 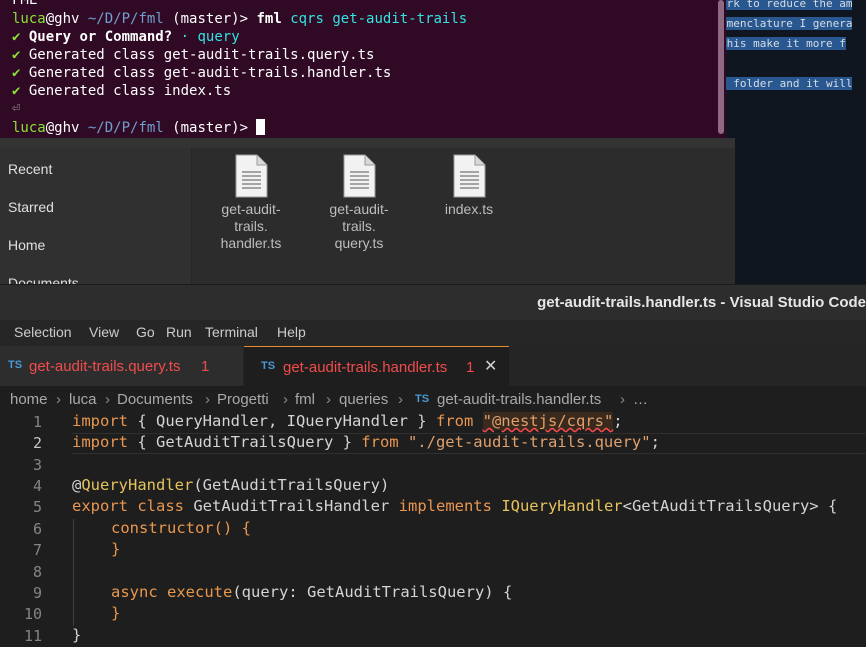 I want to click on terminal-output-line: ✔ Generated class index.ts, so click(x=122, y=91).